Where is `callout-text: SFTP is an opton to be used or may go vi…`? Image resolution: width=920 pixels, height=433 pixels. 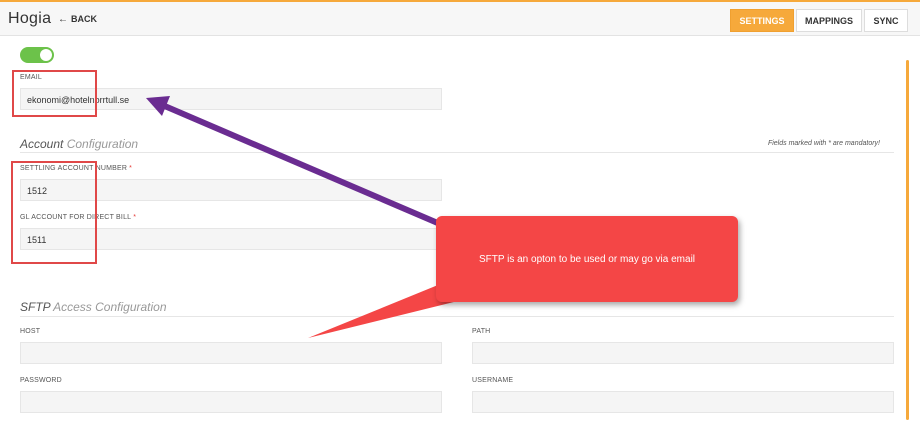 callout-text: SFTP is an opton to be used or may go vi… is located at coordinates (587, 259).